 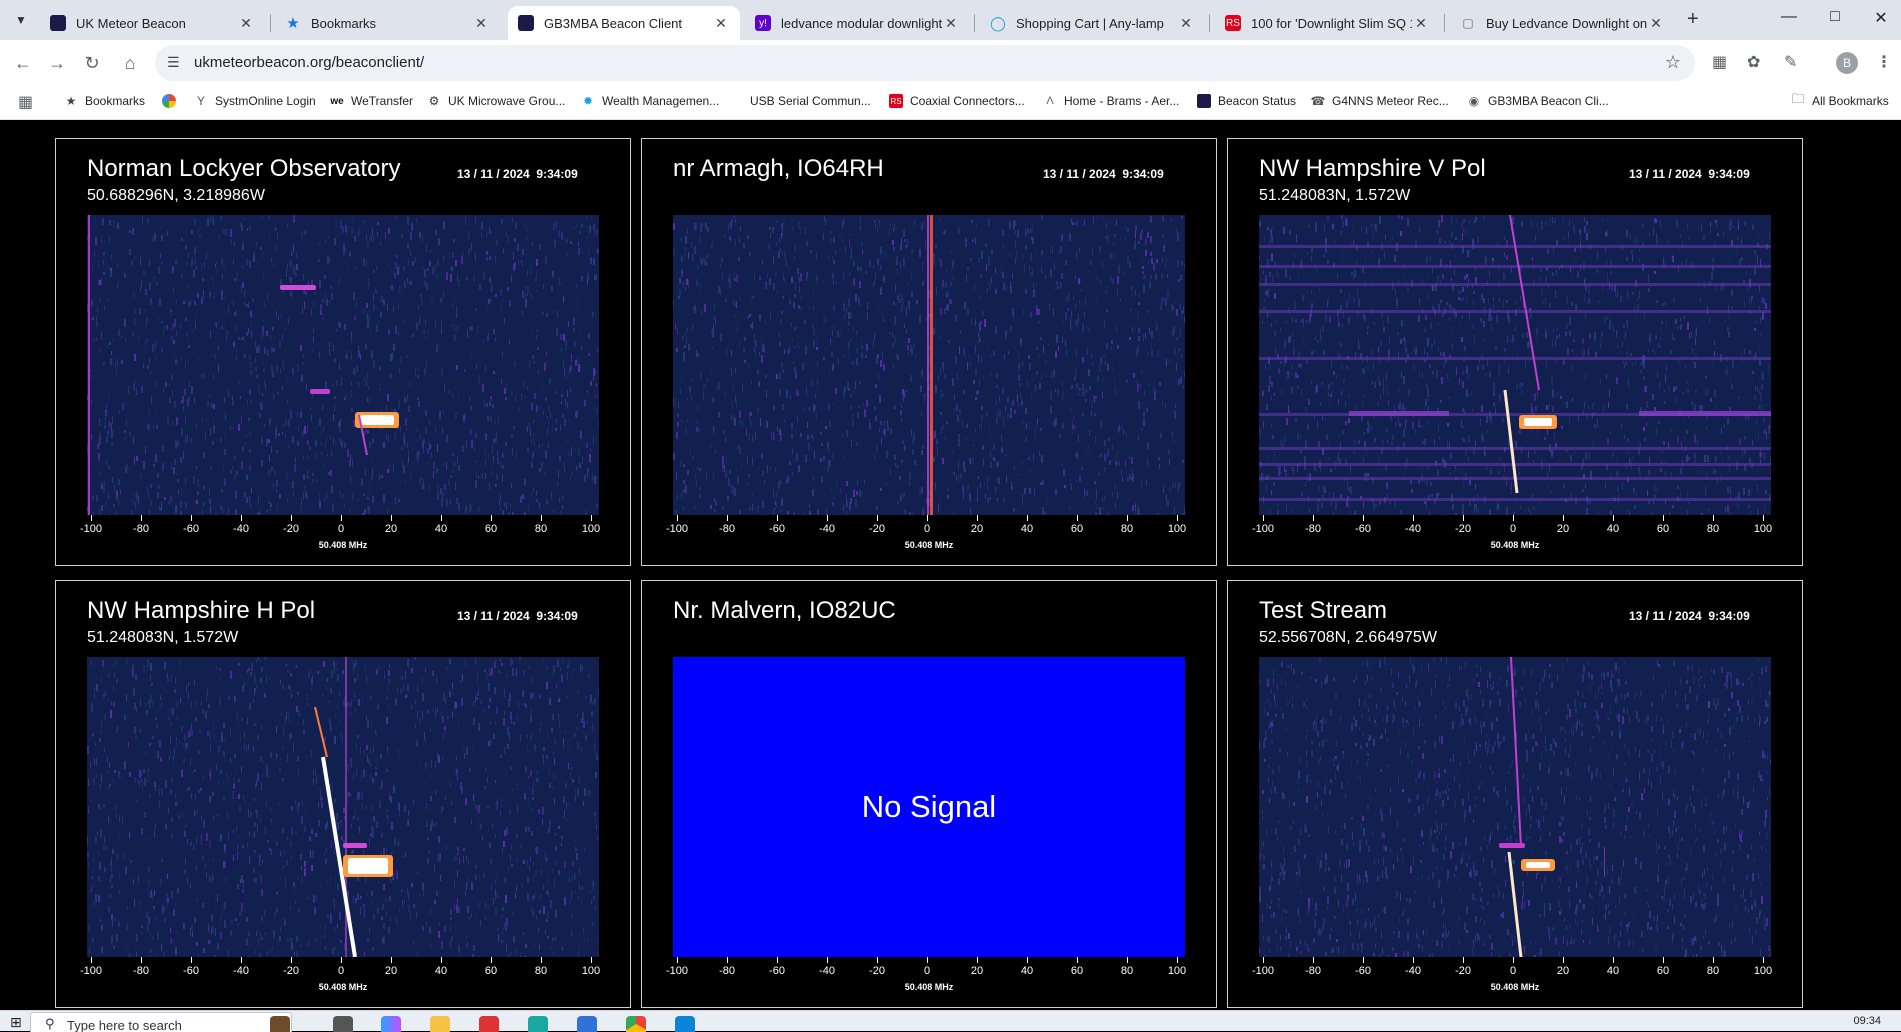 What do you see at coordinates (16, 1022) in the screenshot?
I see `windows-start-icon: ⊞` at bounding box center [16, 1022].